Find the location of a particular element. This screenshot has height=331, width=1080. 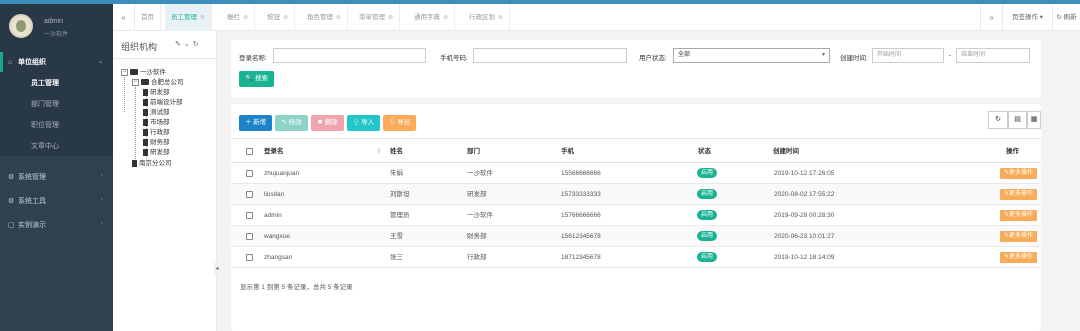

menu-head-label: 实例演示 is located at coordinates (32, 225).